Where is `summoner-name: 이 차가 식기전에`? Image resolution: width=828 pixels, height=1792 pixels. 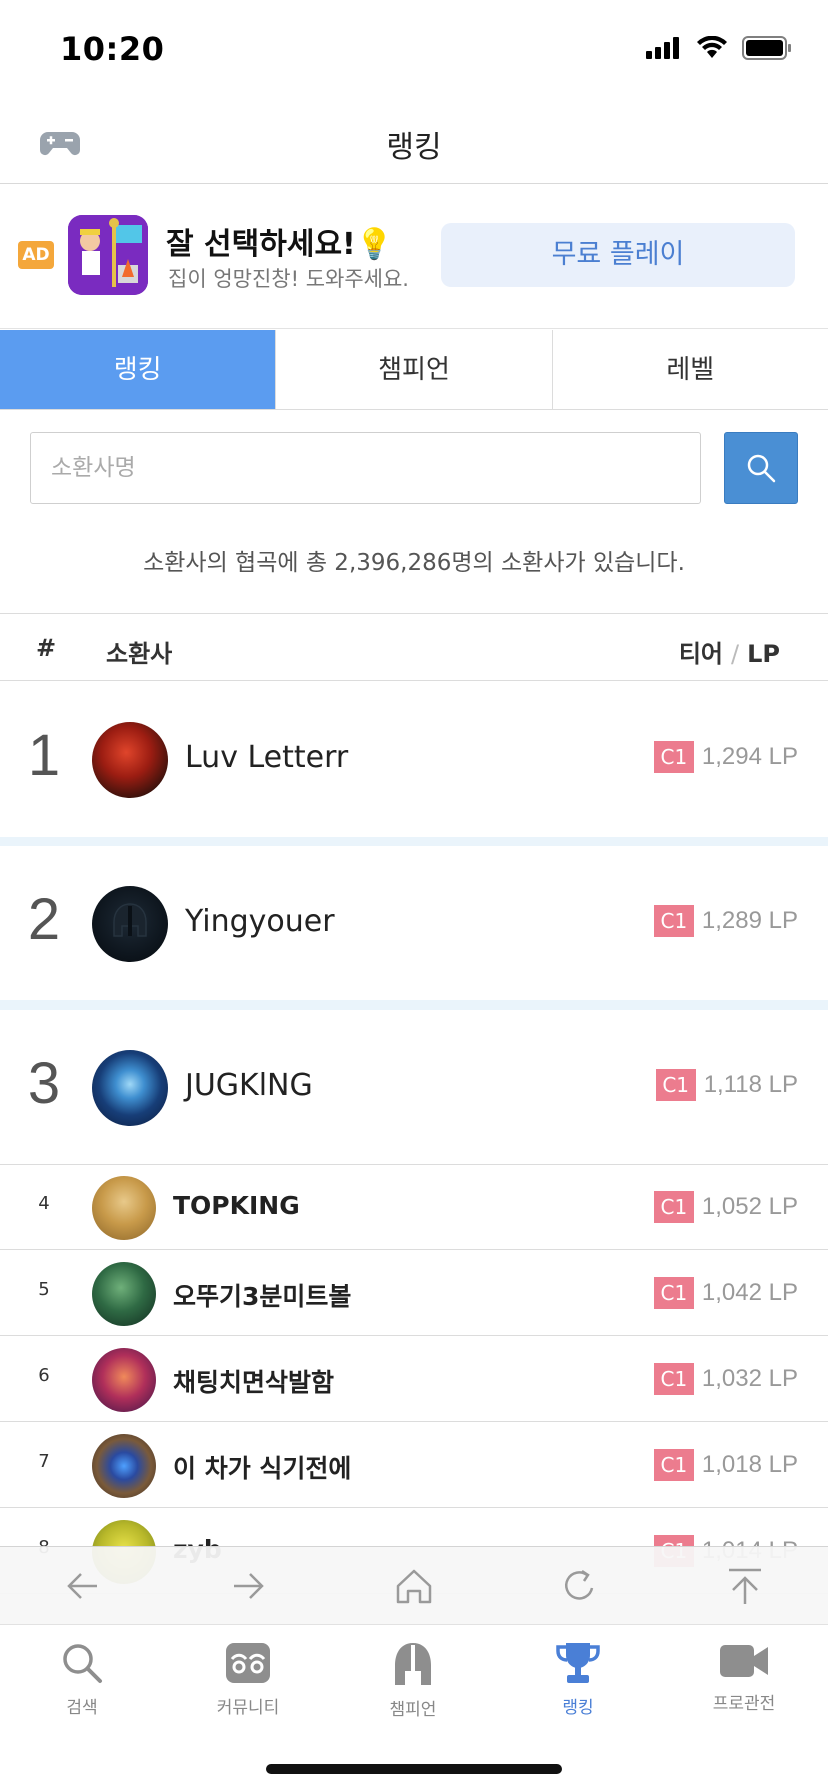
summoner-name: 이 차가 식기전에 is located at coordinates (262, 1468).